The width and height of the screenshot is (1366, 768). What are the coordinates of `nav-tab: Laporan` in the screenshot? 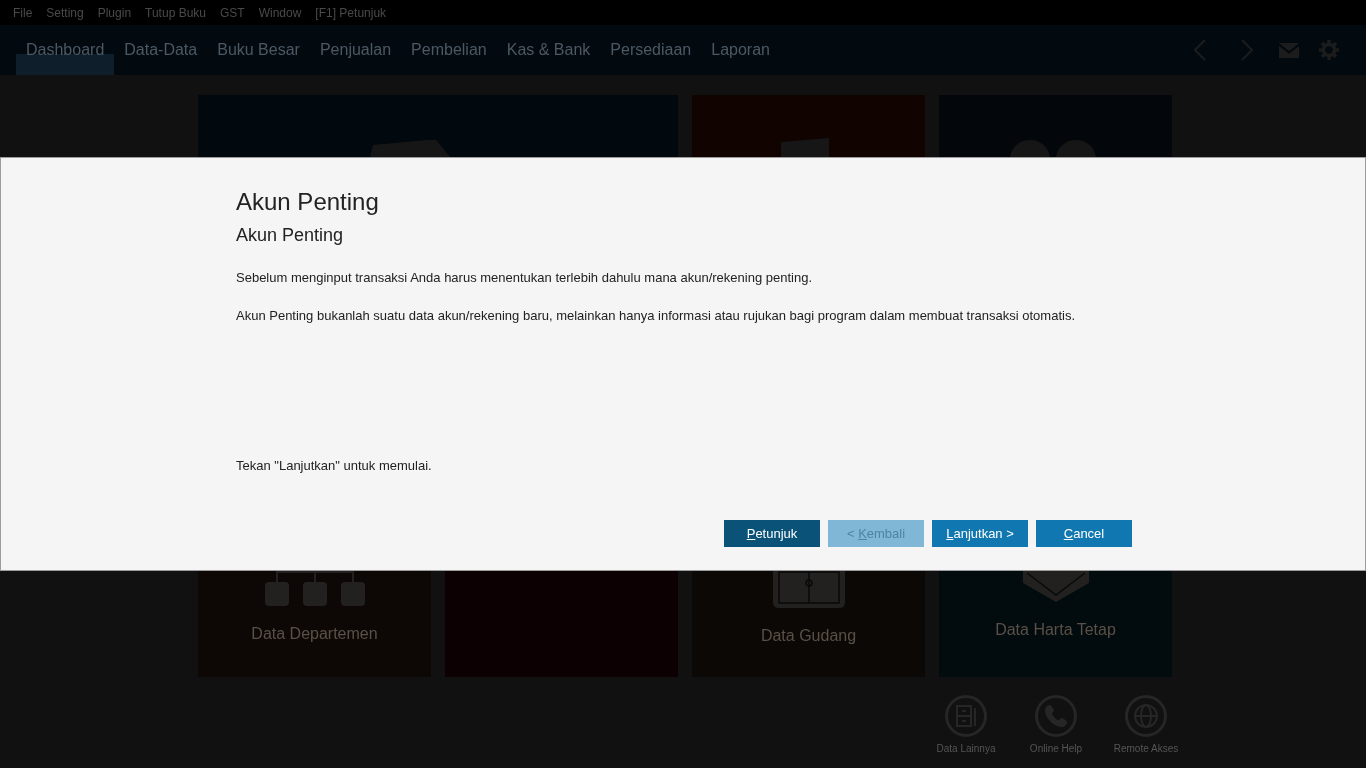 It's located at (740, 50).